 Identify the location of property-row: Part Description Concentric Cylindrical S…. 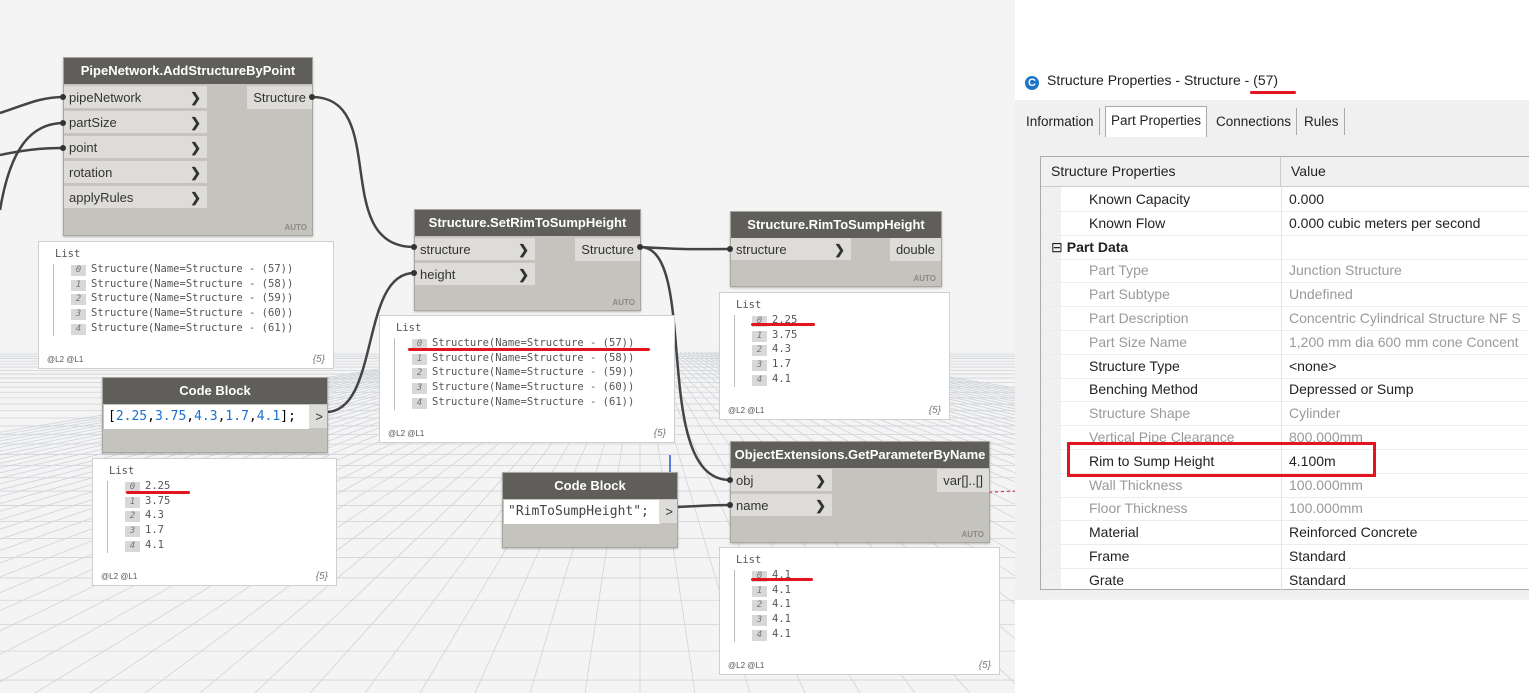
(1285, 318).